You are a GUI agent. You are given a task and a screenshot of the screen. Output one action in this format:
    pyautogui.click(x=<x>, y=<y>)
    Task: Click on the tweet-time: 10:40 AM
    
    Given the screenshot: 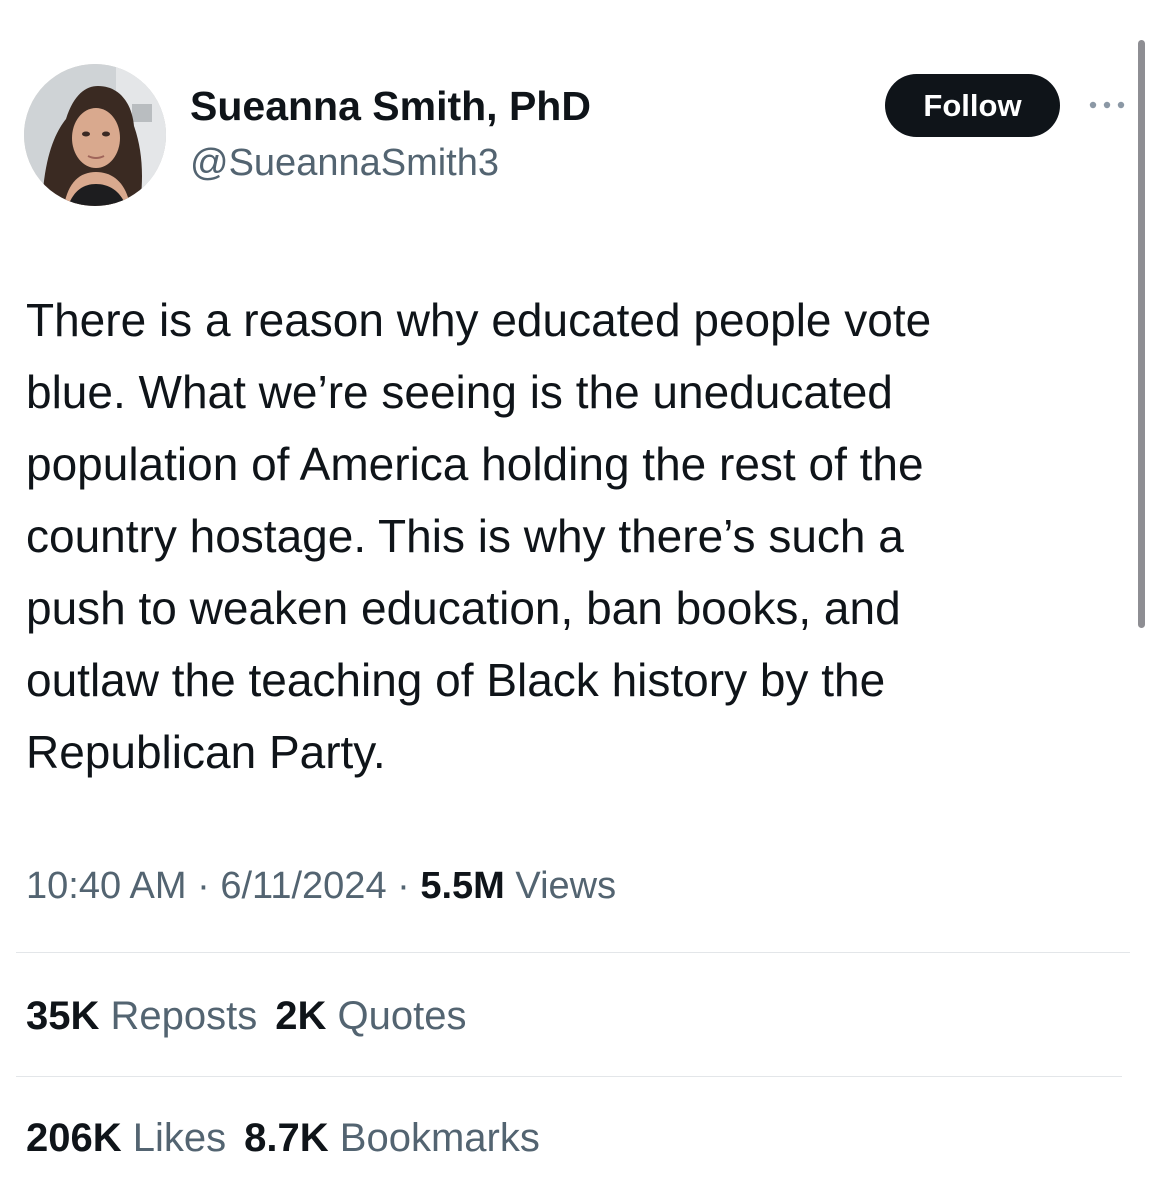 What is the action you would take?
    pyautogui.click(x=106, y=886)
    